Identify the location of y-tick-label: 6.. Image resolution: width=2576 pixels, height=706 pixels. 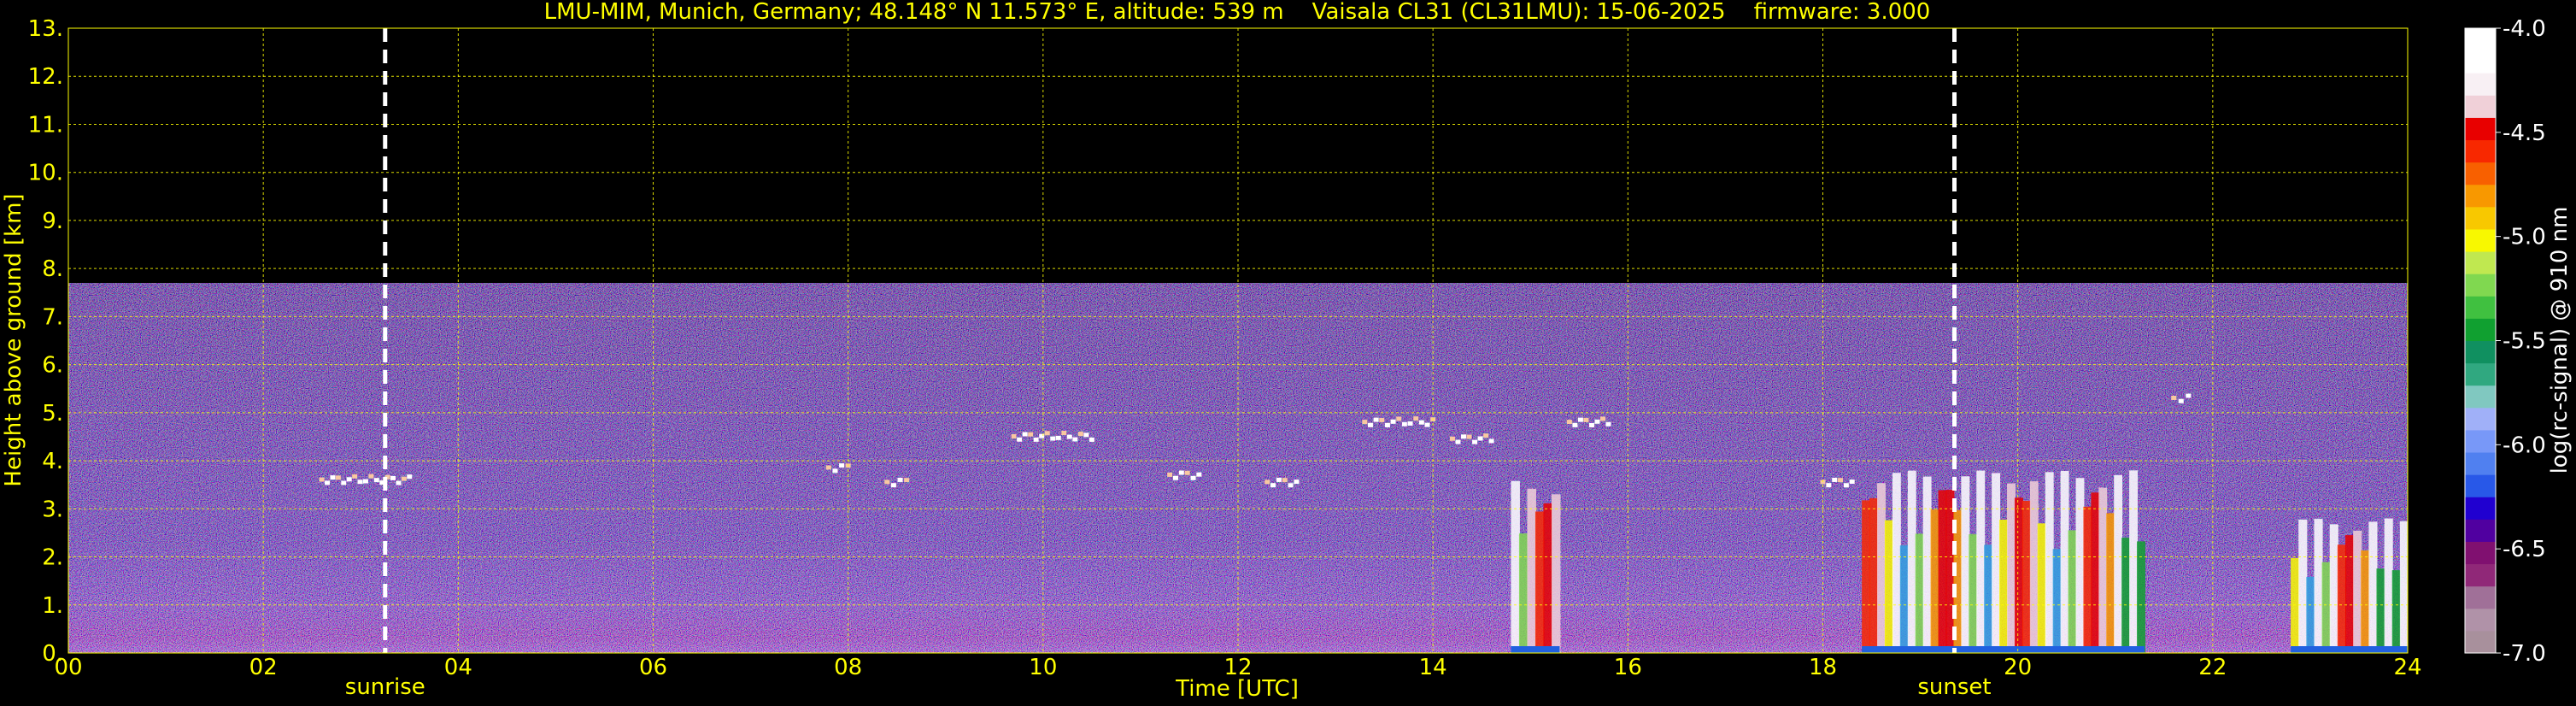
(52, 366).